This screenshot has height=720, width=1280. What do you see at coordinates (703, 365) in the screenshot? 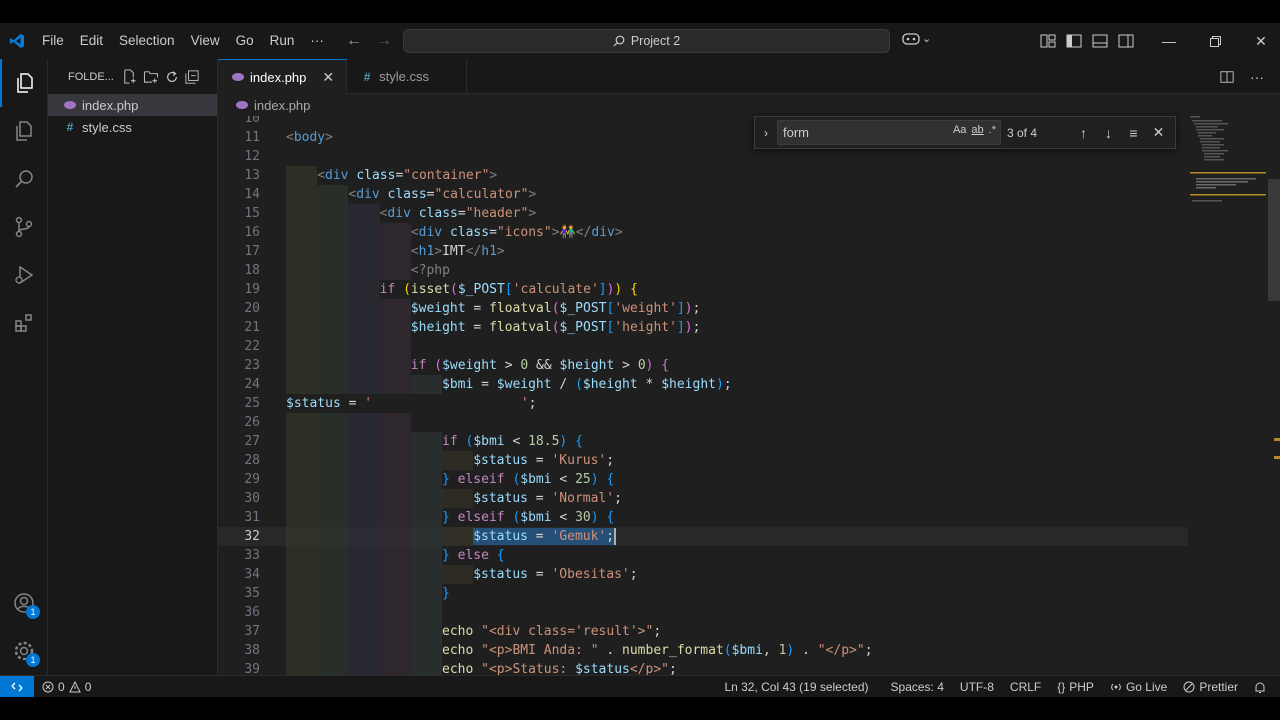
I see `code-line: 23 if ($weight > 0 && $height > 0) {` at bounding box center [703, 365].